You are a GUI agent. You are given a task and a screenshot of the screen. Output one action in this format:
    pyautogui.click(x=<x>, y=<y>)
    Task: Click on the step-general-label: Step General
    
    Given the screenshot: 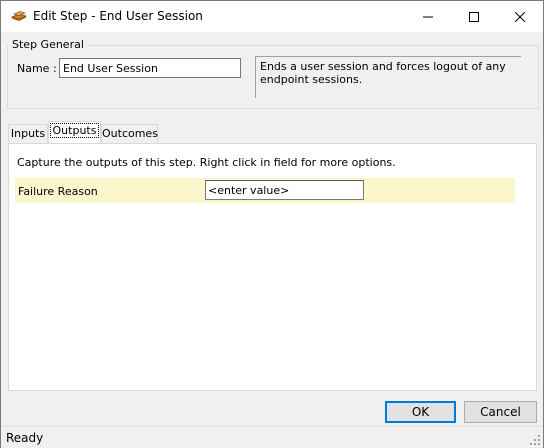 What is the action you would take?
    pyautogui.click(x=48, y=44)
    